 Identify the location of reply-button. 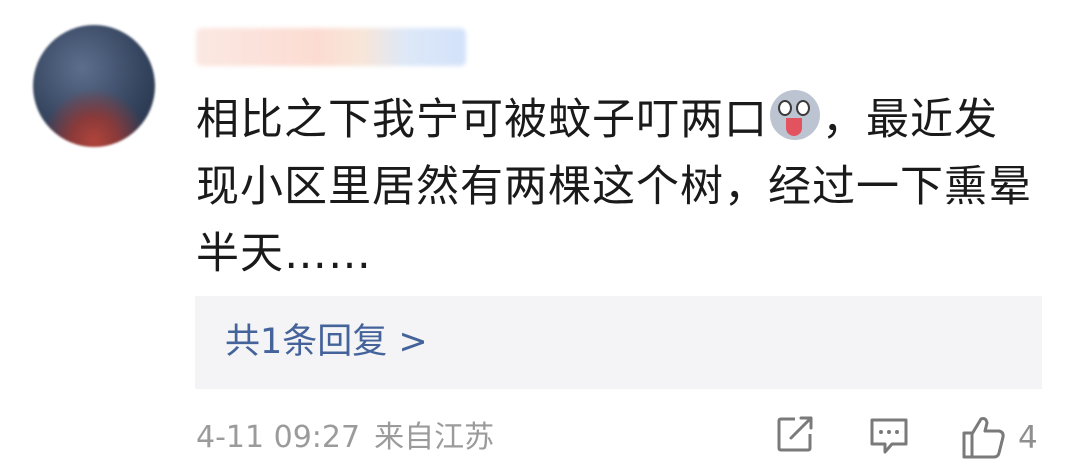
(889, 437).